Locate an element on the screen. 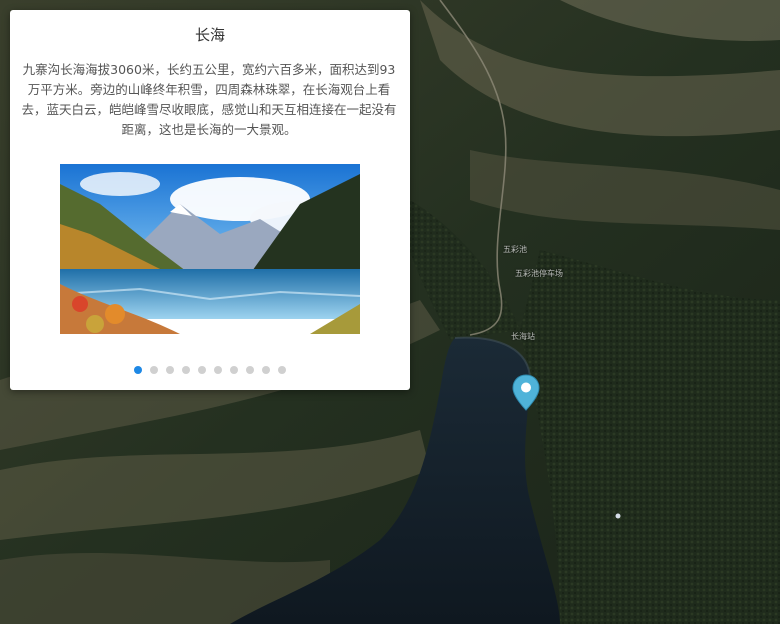 This screenshot has height=624, width=780. map-pin-icon is located at coordinates (526, 393).